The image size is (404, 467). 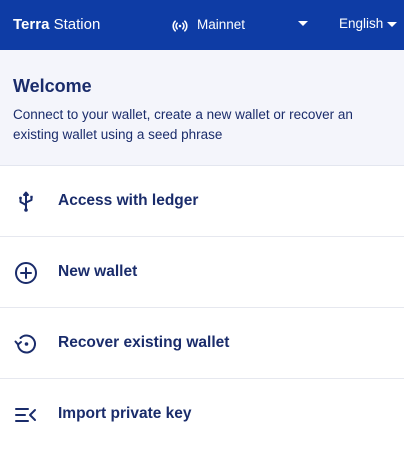 I want to click on language-chevron-down-icon, so click(x=392, y=24).